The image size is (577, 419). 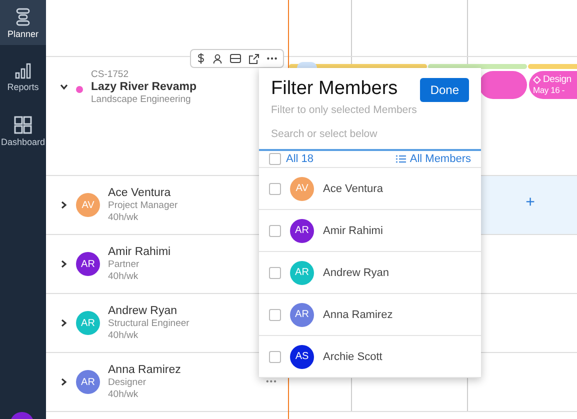 What do you see at coordinates (530, 203) in the screenshot?
I see `add-button: +` at bounding box center [530, 203].